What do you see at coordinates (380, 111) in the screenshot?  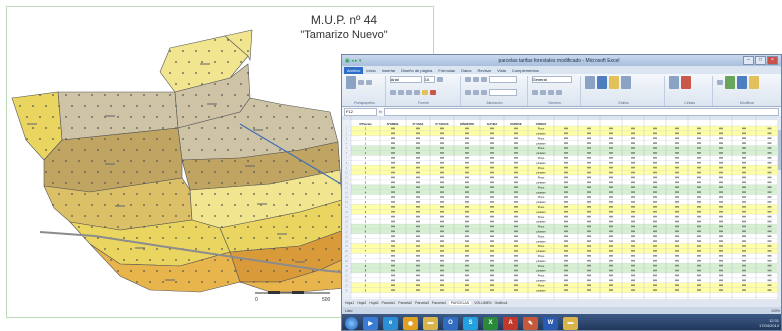 I see `fx-icon: fx` at bounding box center [380, 111].